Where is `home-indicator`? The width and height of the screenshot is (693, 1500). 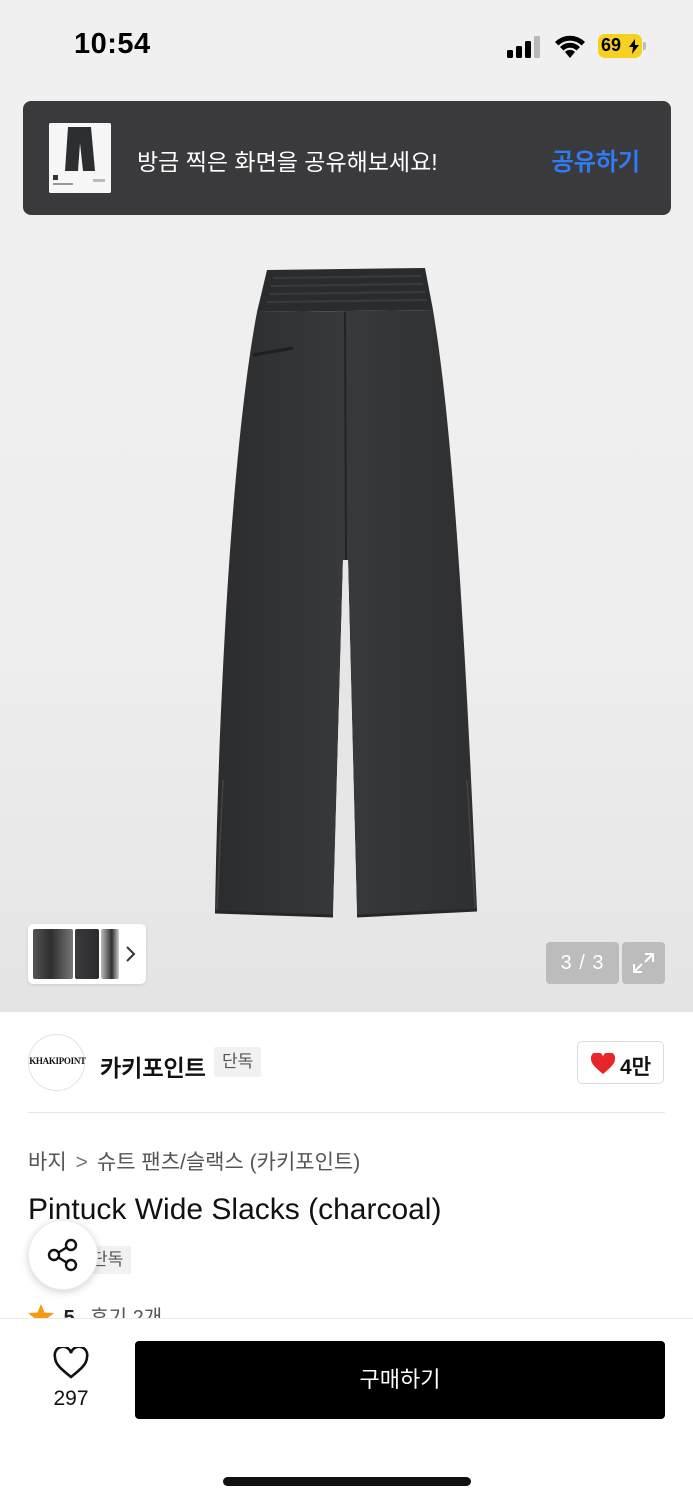 home-indicator is located at coordinates (347, 1481).